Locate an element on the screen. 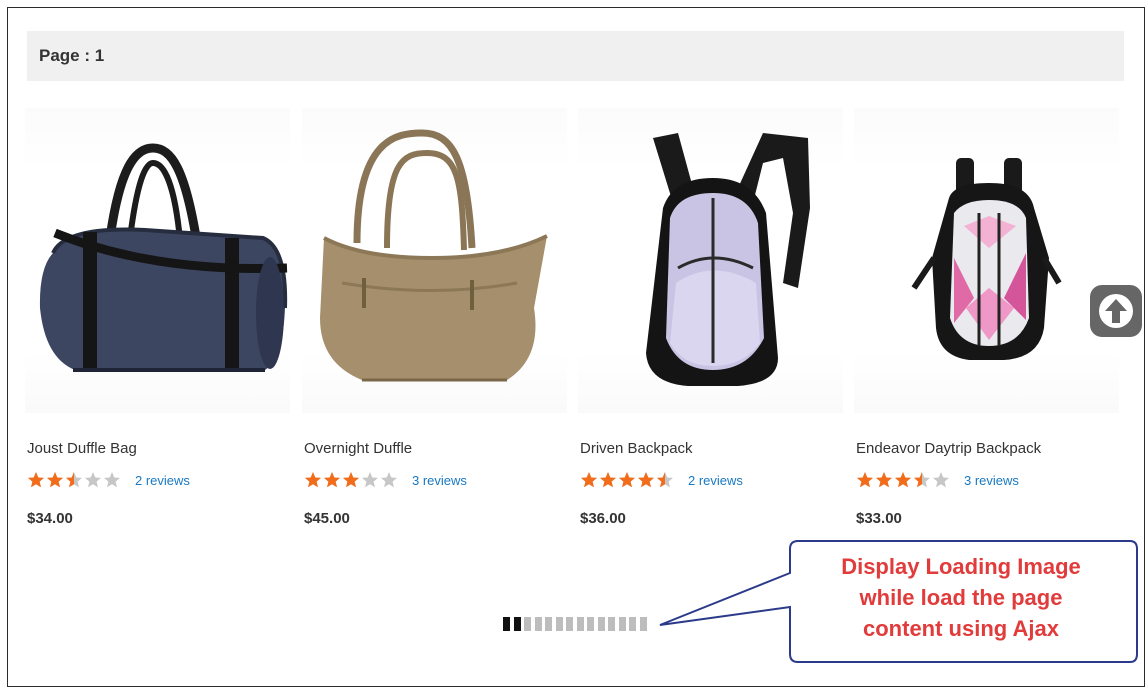  product-image-pink-backpack is located at coordinates (986, 260).